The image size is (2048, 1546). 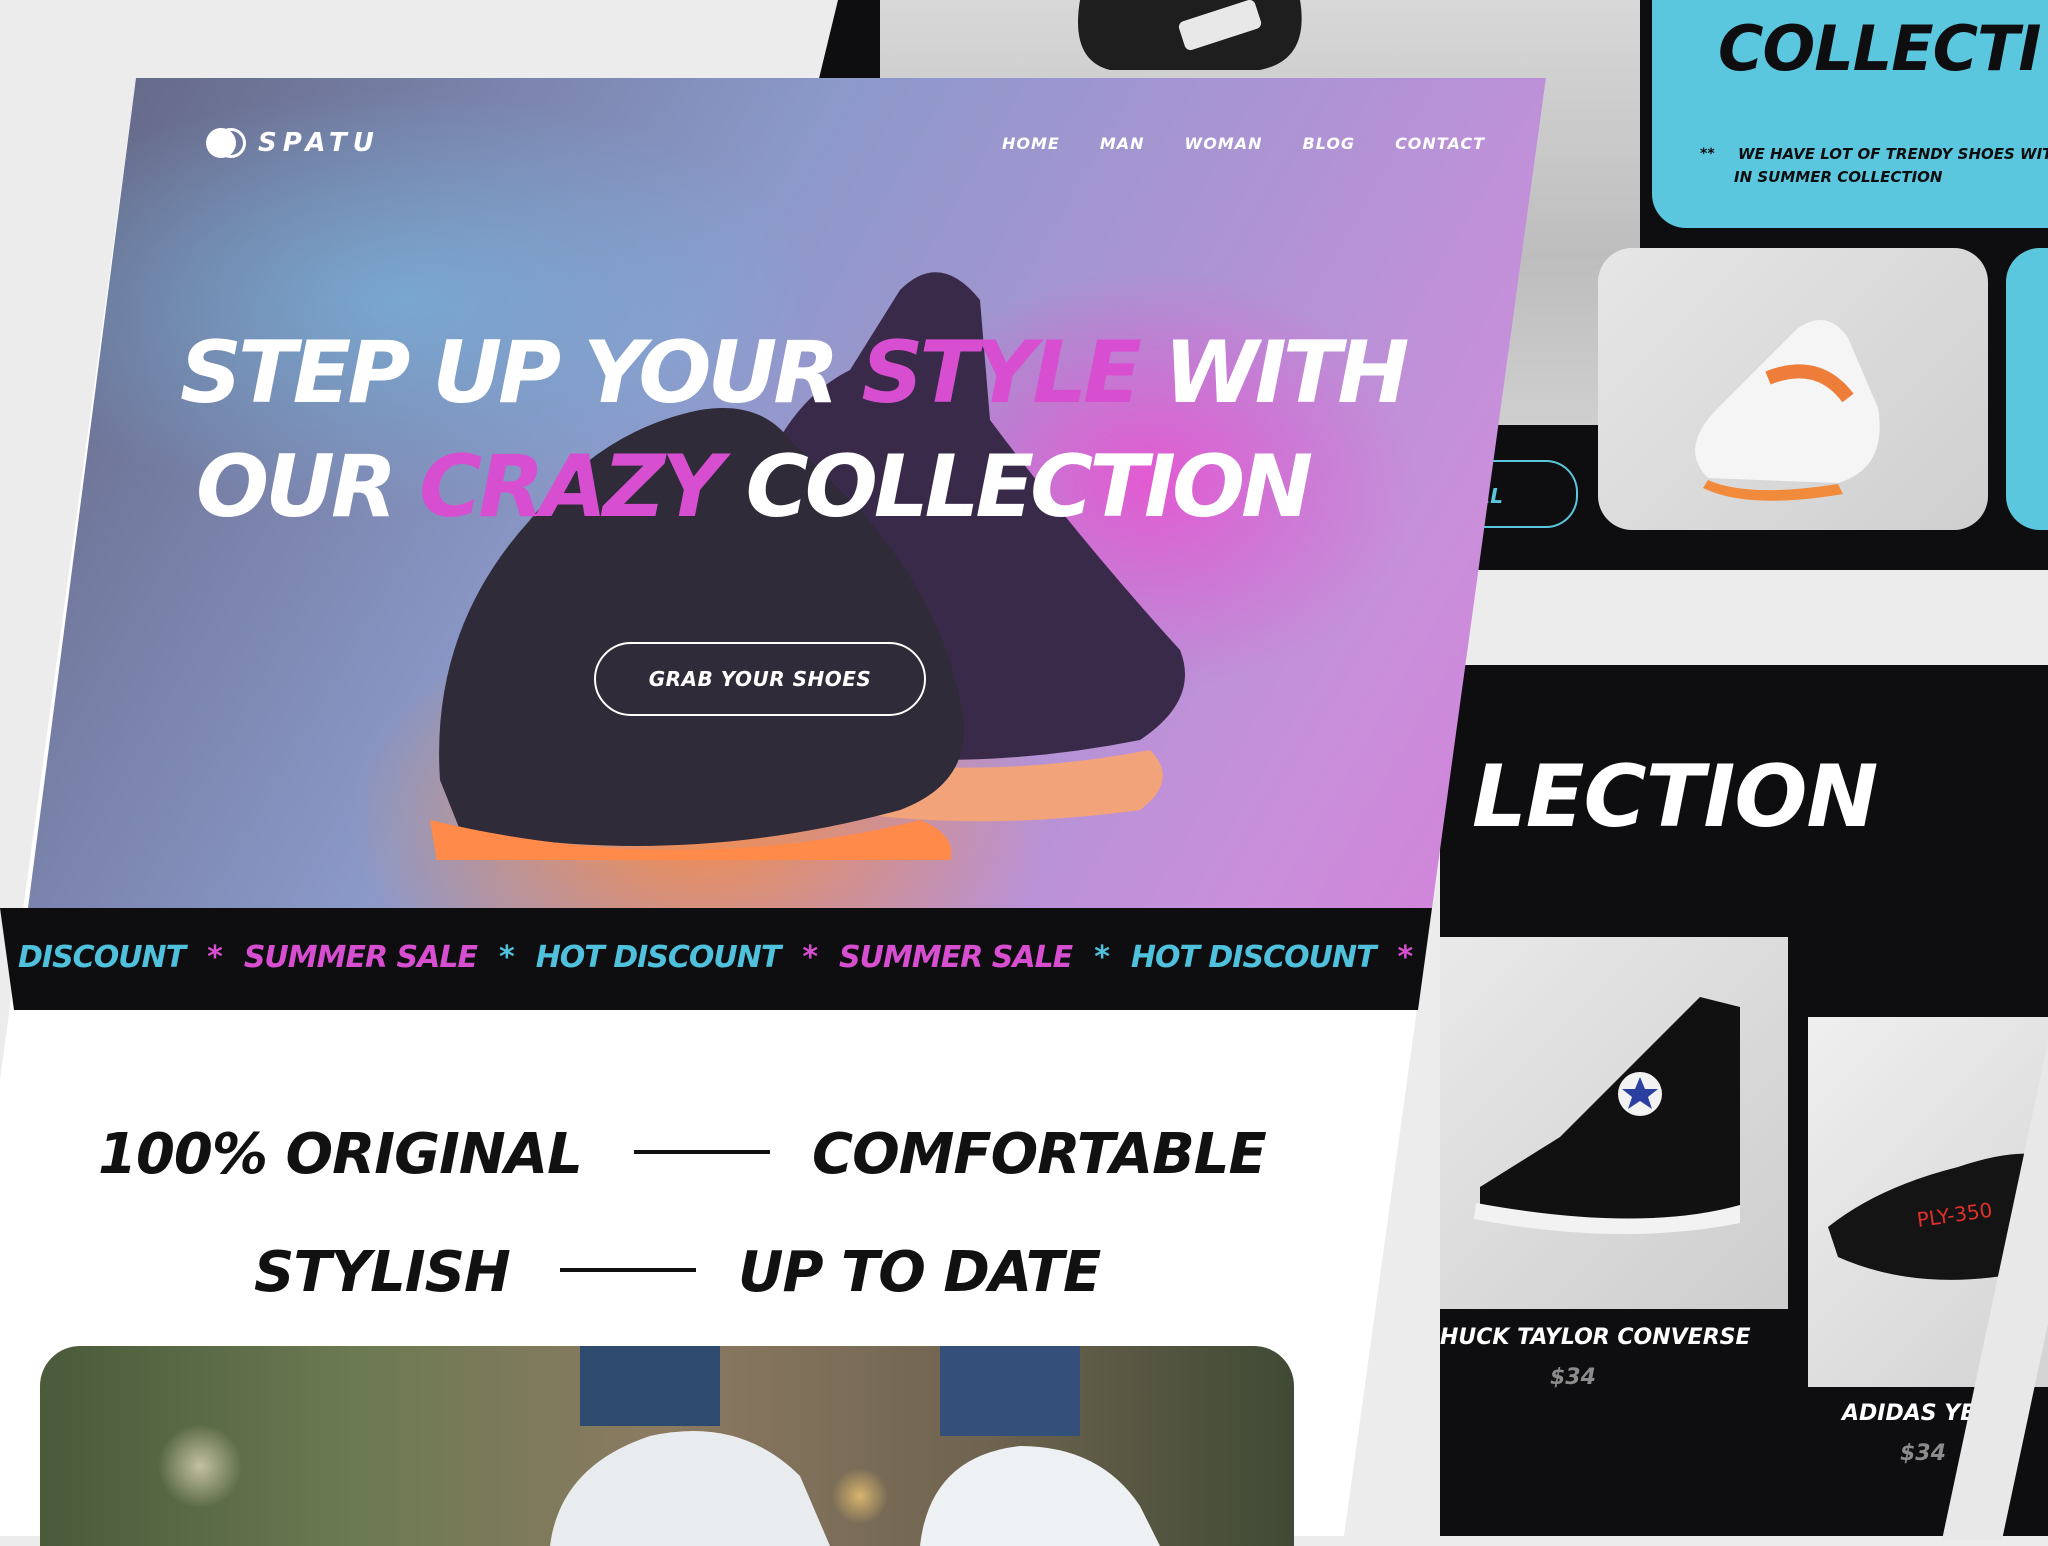 I want to click on grab-shoes-button: GRAB YOUR SHOES, so click(x=760, y=679).